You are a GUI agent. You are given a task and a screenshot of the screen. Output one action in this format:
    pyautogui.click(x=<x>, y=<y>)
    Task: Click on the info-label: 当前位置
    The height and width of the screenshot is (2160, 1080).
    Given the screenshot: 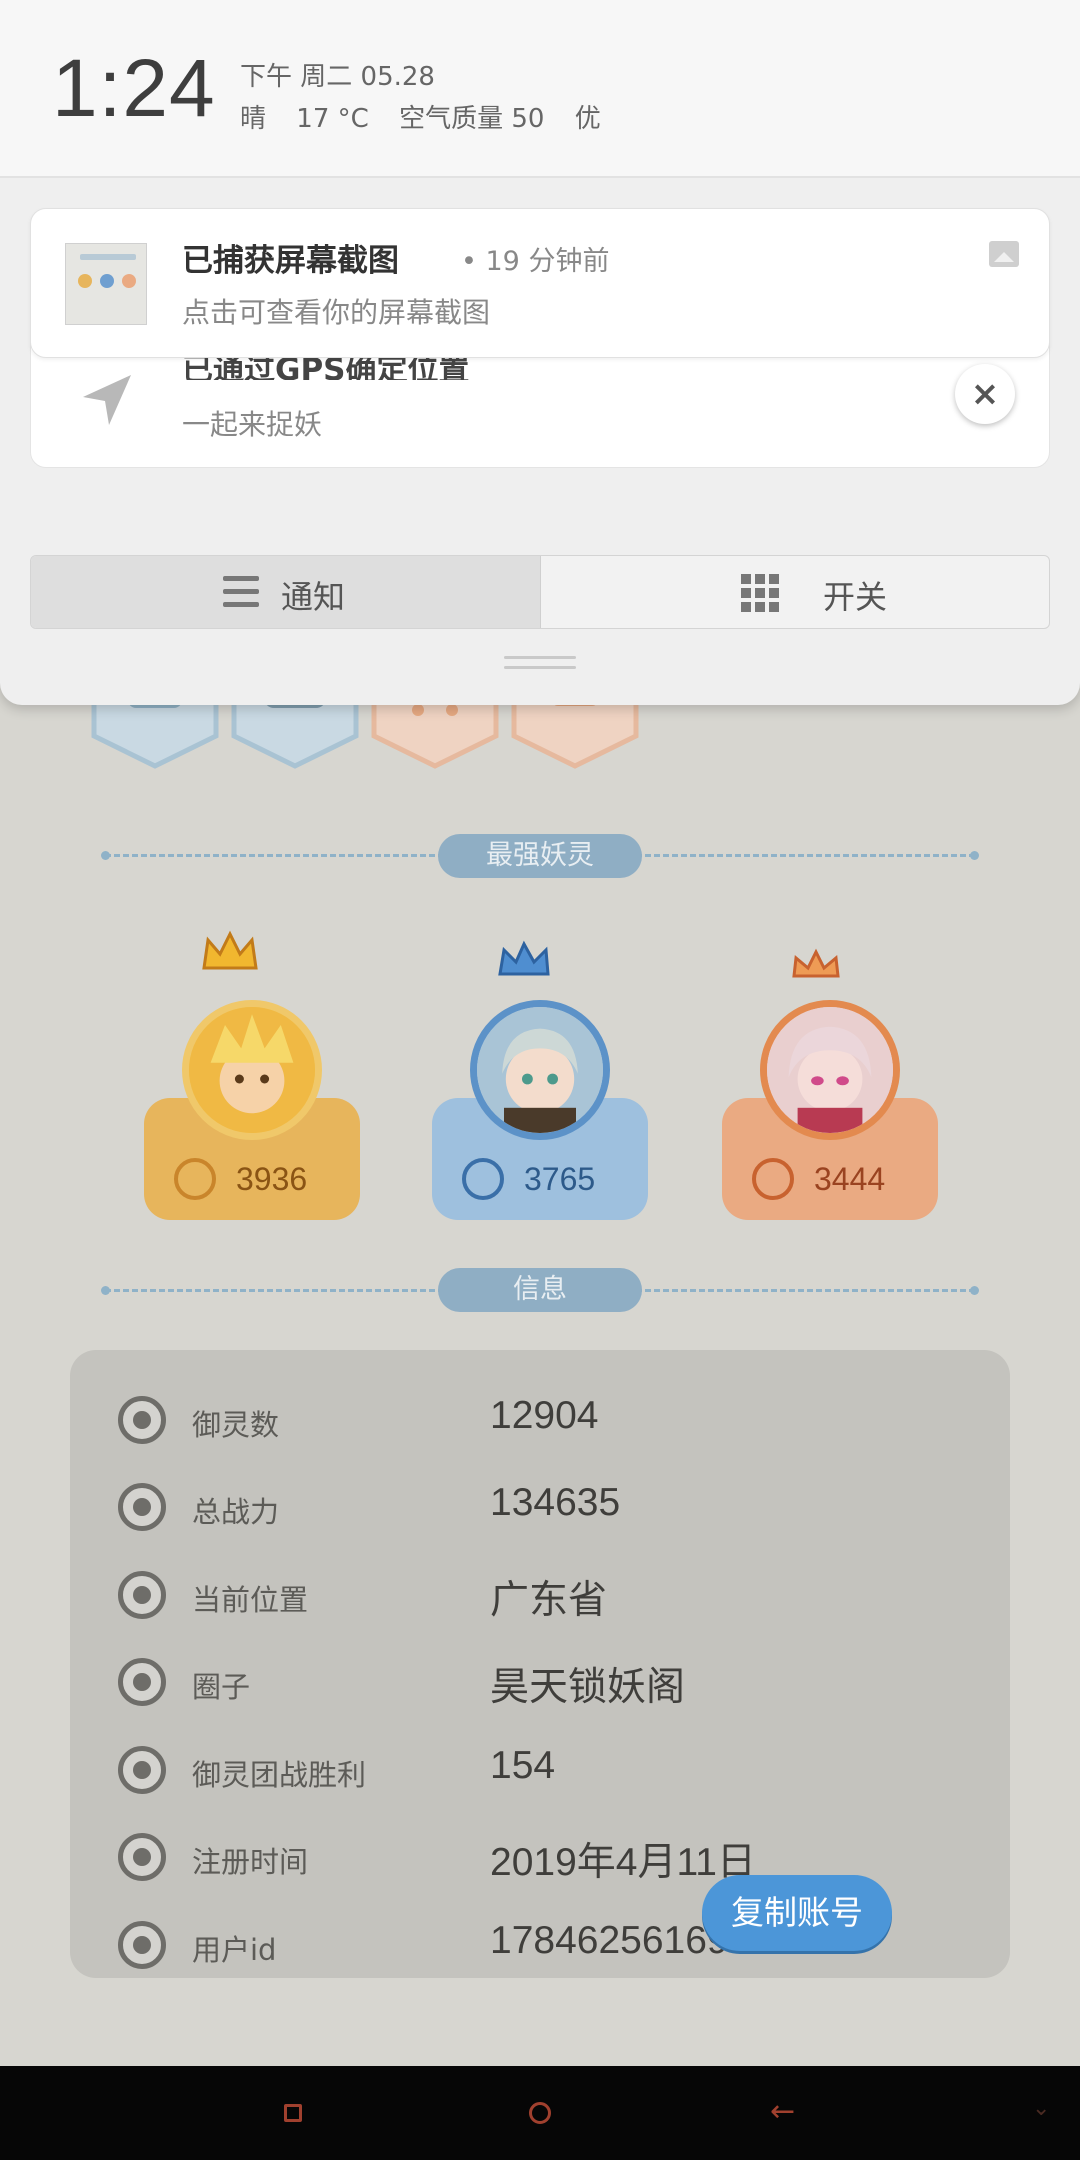 What is the action you would take?
    pyautogui.click(x=250, y=1600)
    